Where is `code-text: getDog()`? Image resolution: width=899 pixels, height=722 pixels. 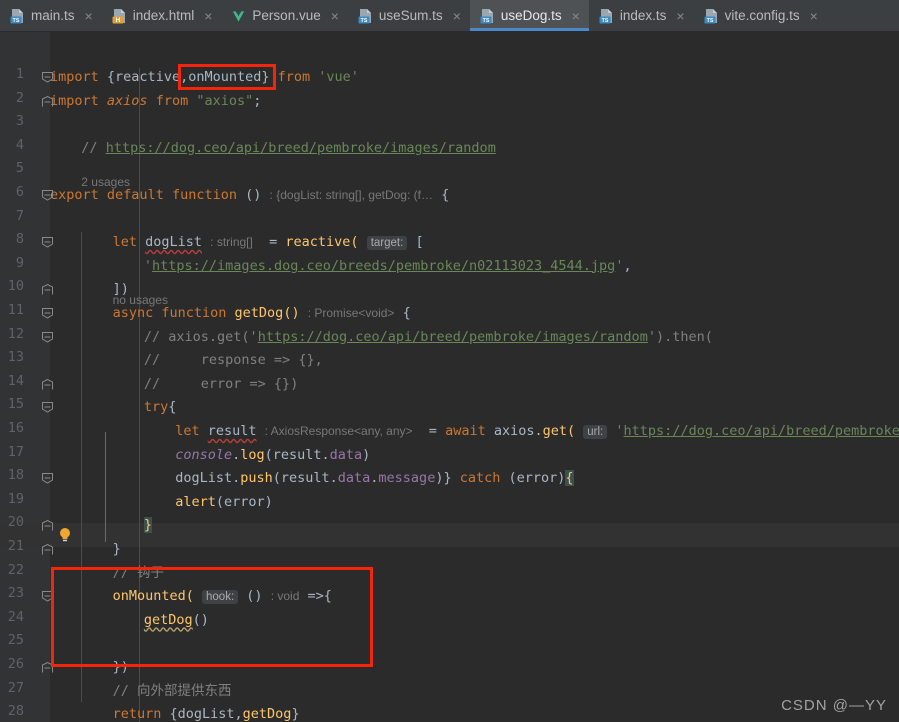
code-text: getDog() is located at coordinates (176, 619).